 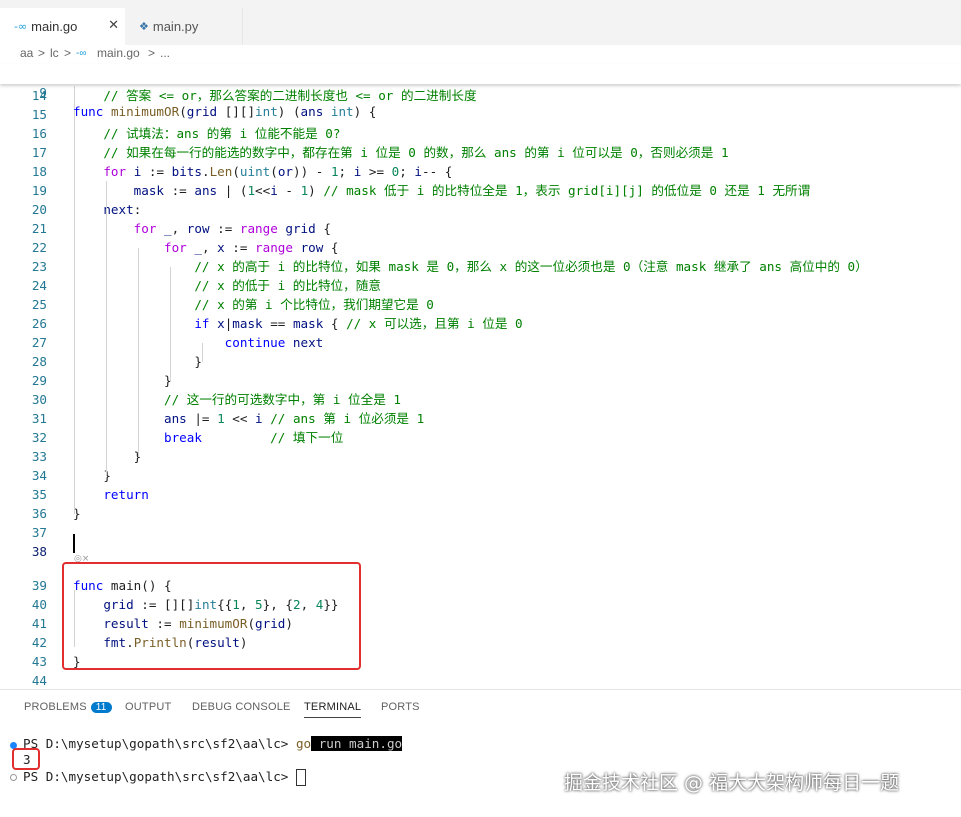 I want to click on code-text: // x 的第 i 个比特位，我们期望它是 0, so click(x=314, y=304).